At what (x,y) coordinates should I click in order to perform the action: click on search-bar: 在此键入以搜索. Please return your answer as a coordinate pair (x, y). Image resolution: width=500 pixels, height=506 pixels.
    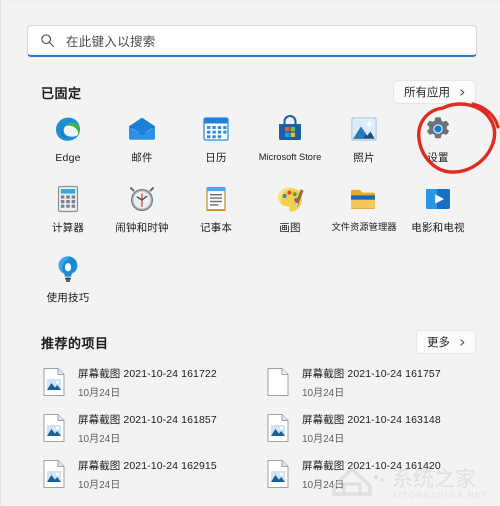
    Looking at the image, I should click on (252, 41).